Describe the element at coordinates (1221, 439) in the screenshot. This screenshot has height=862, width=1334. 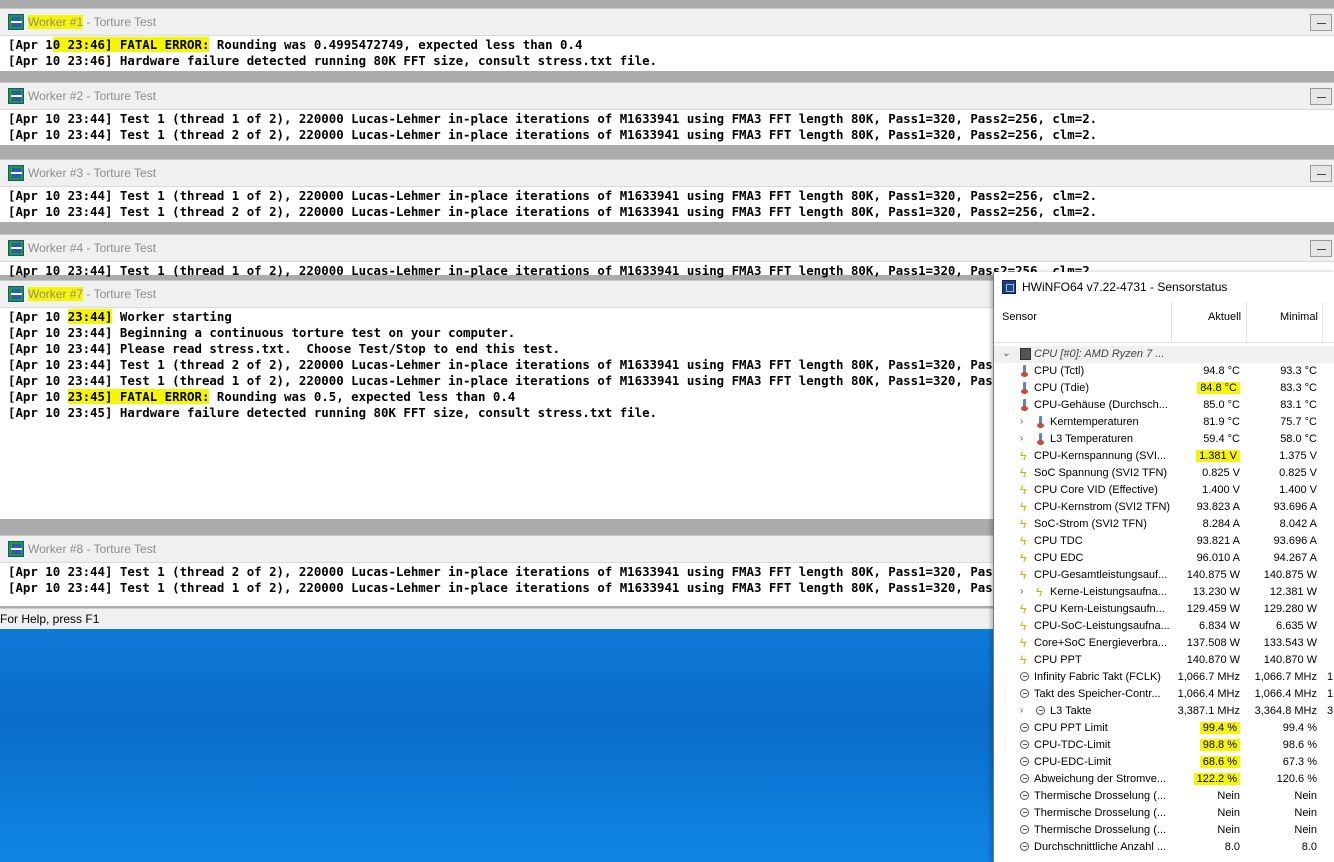
I see `sensor-current-value: 59.4 °C` at that location.